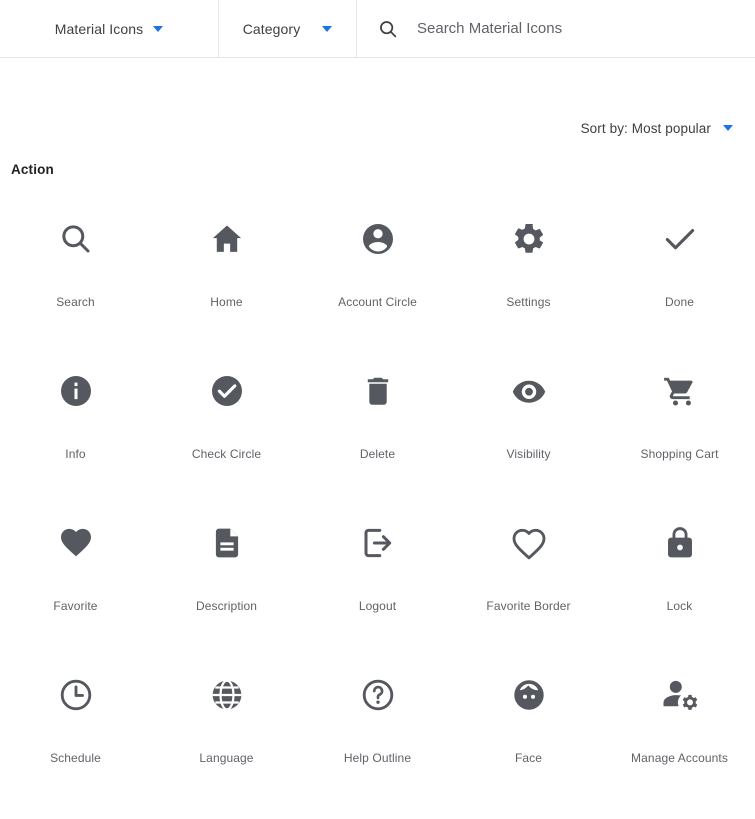  Describe the element at coordinates (577, 28) in the screenshot. I see `search-input` at that location.